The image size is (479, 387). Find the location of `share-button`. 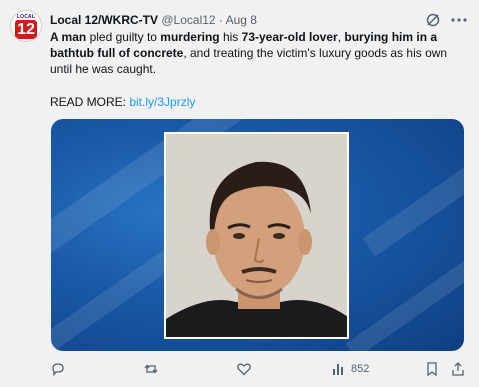

share-button is located at coordinates (458, 369).